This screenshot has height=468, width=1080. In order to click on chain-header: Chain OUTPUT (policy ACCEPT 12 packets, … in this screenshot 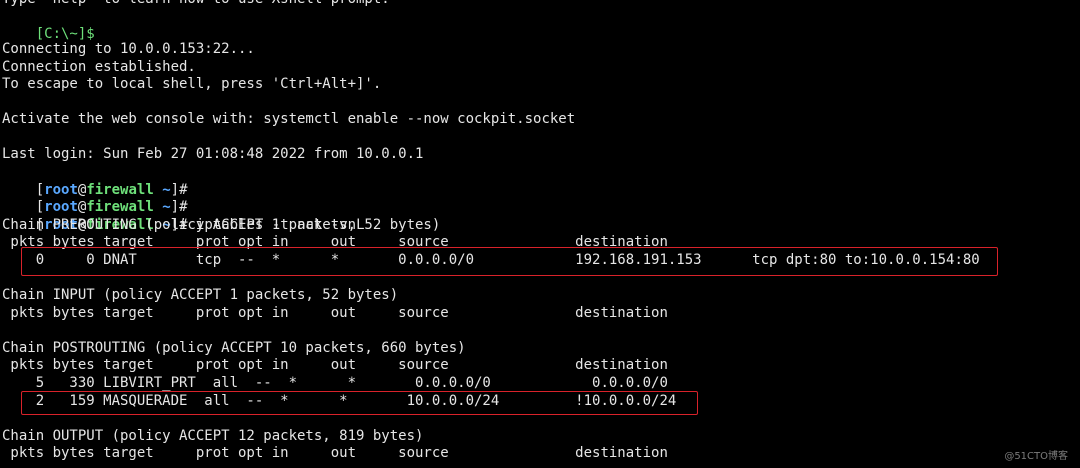, I will do `click(213, 436)`.